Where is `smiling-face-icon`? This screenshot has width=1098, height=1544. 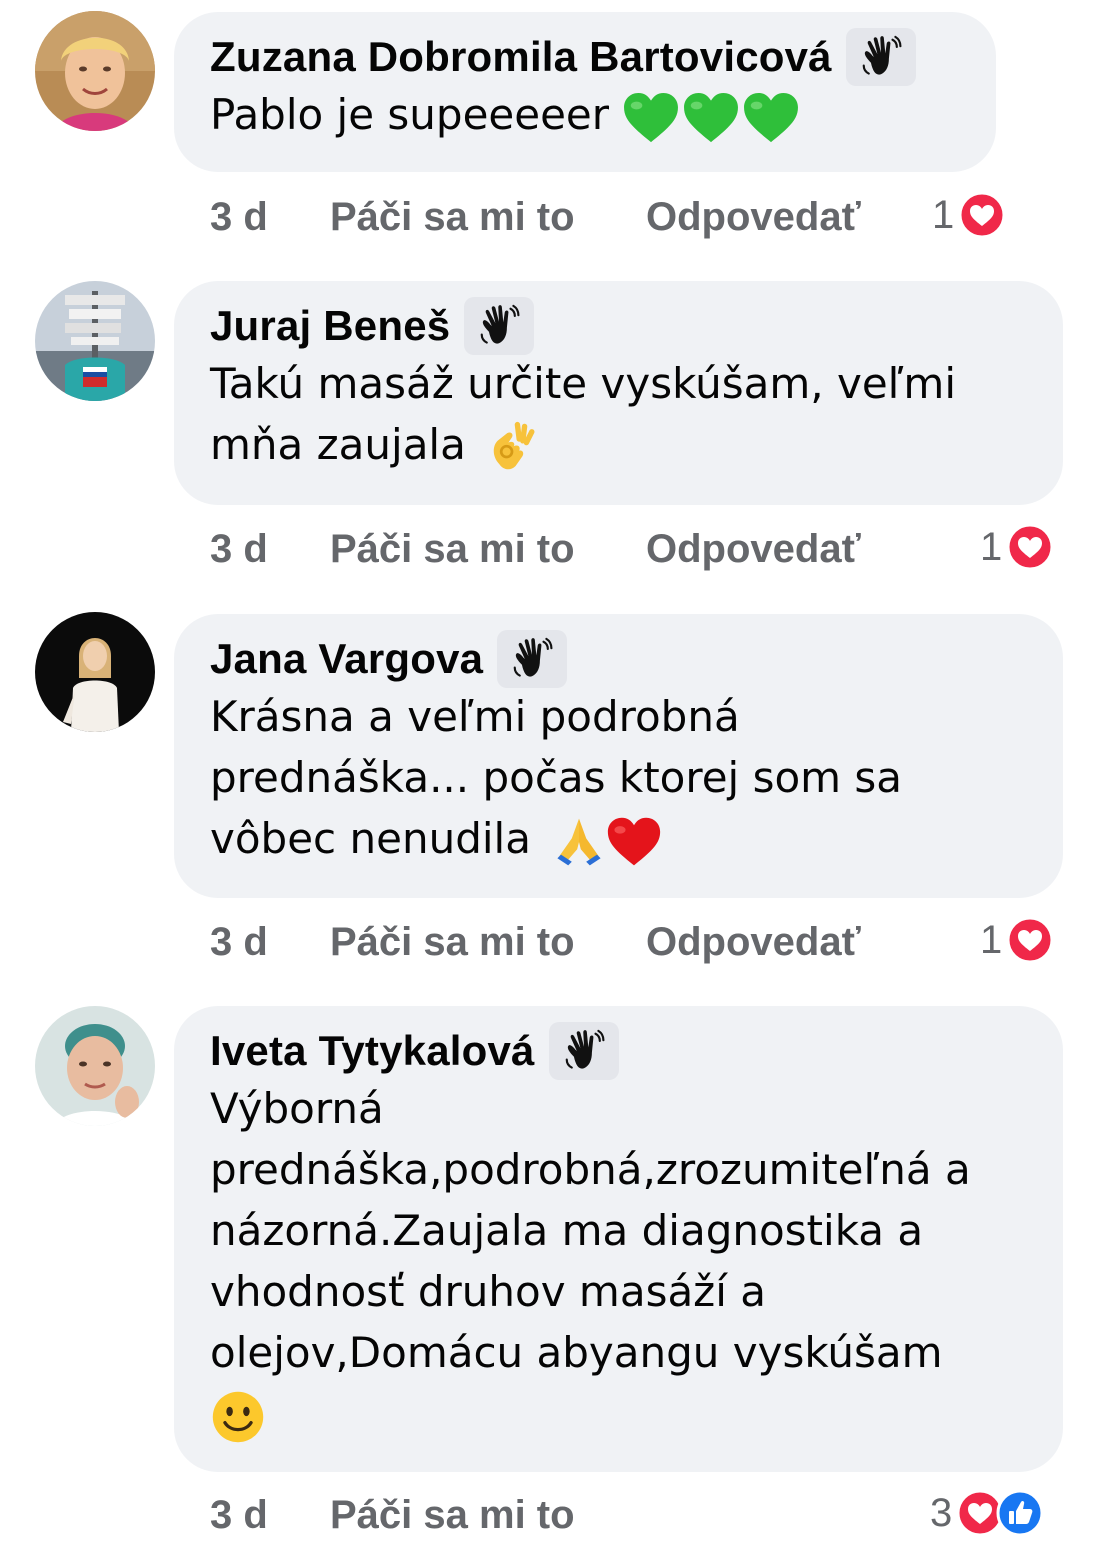
smiling-face-icon is located at coordinates (238, 1417).